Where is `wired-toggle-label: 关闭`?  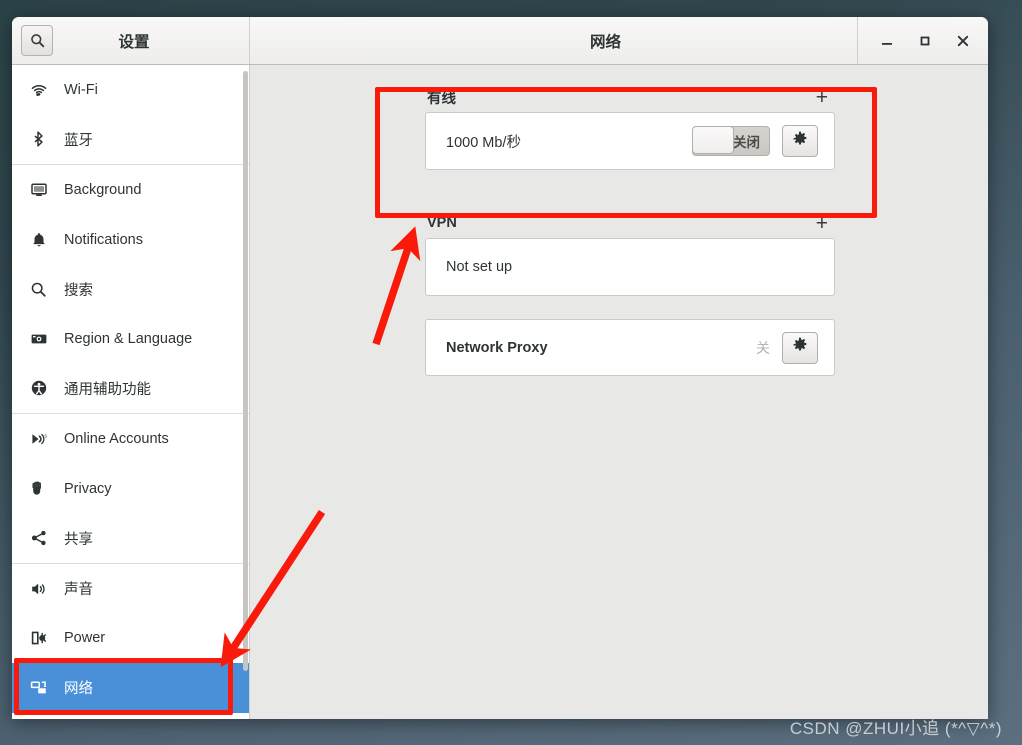
wired-toggle-label: 关闭 is located at coordinates (746, 142).